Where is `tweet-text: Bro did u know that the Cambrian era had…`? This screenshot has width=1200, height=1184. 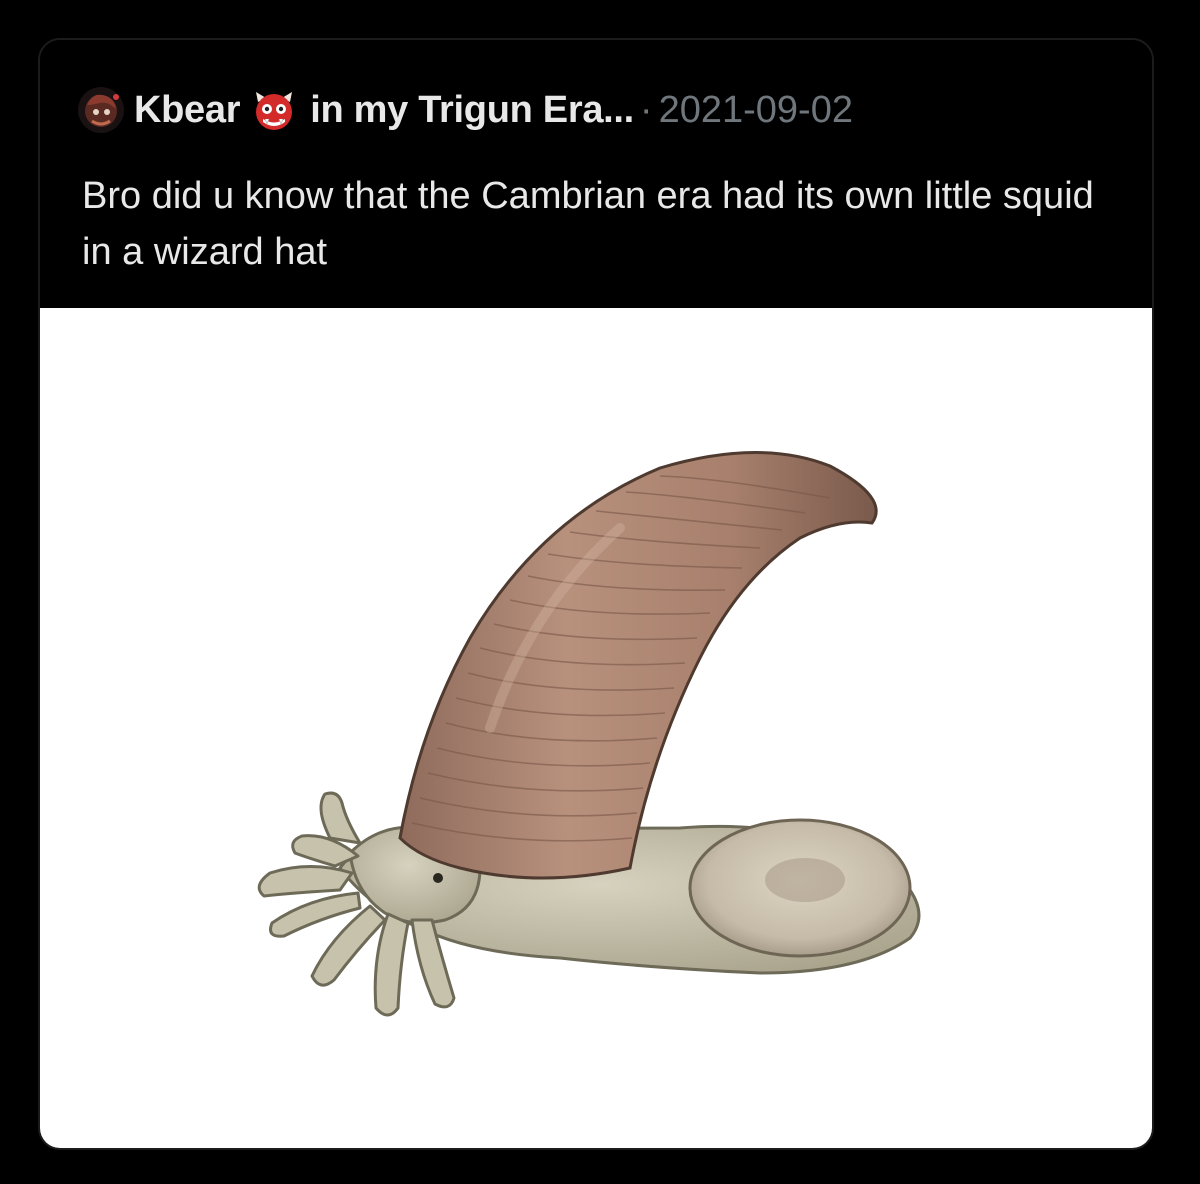 tweet-text: Bro did u know that the Cambrian era had… is located at coordinates (588, 224).